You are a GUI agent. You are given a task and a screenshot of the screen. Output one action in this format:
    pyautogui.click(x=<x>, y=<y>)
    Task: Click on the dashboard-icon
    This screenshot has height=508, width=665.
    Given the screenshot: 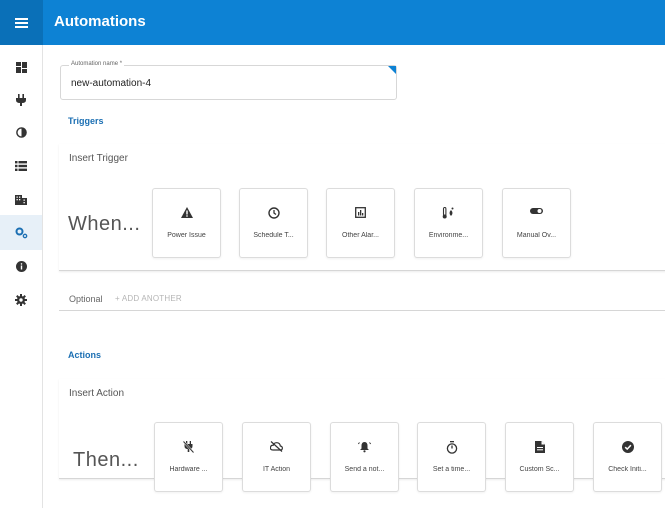 What is the action you would take?
    pyautogui.click(x=21, y=67)
    